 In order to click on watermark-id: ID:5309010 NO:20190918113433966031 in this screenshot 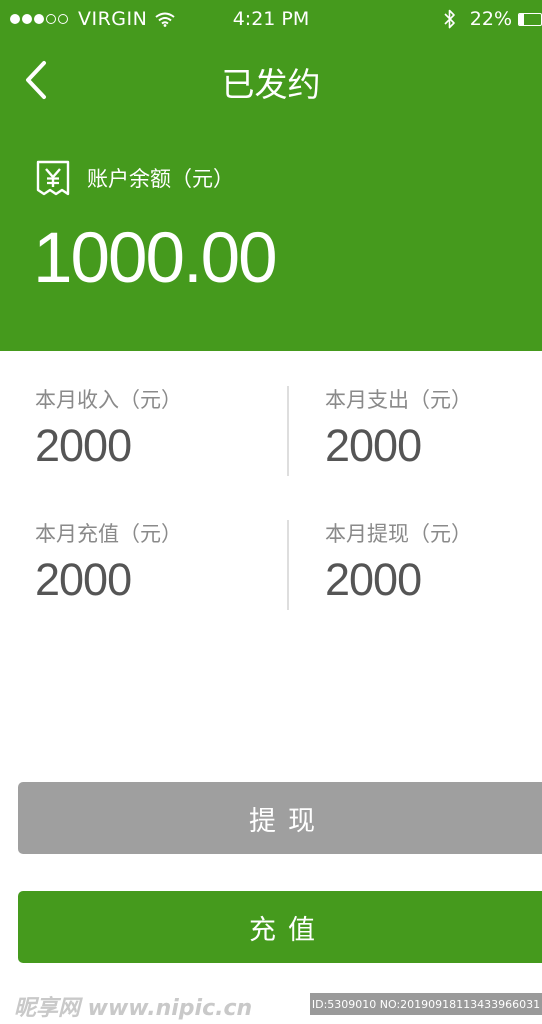, I will do `click(426, 1004)`.